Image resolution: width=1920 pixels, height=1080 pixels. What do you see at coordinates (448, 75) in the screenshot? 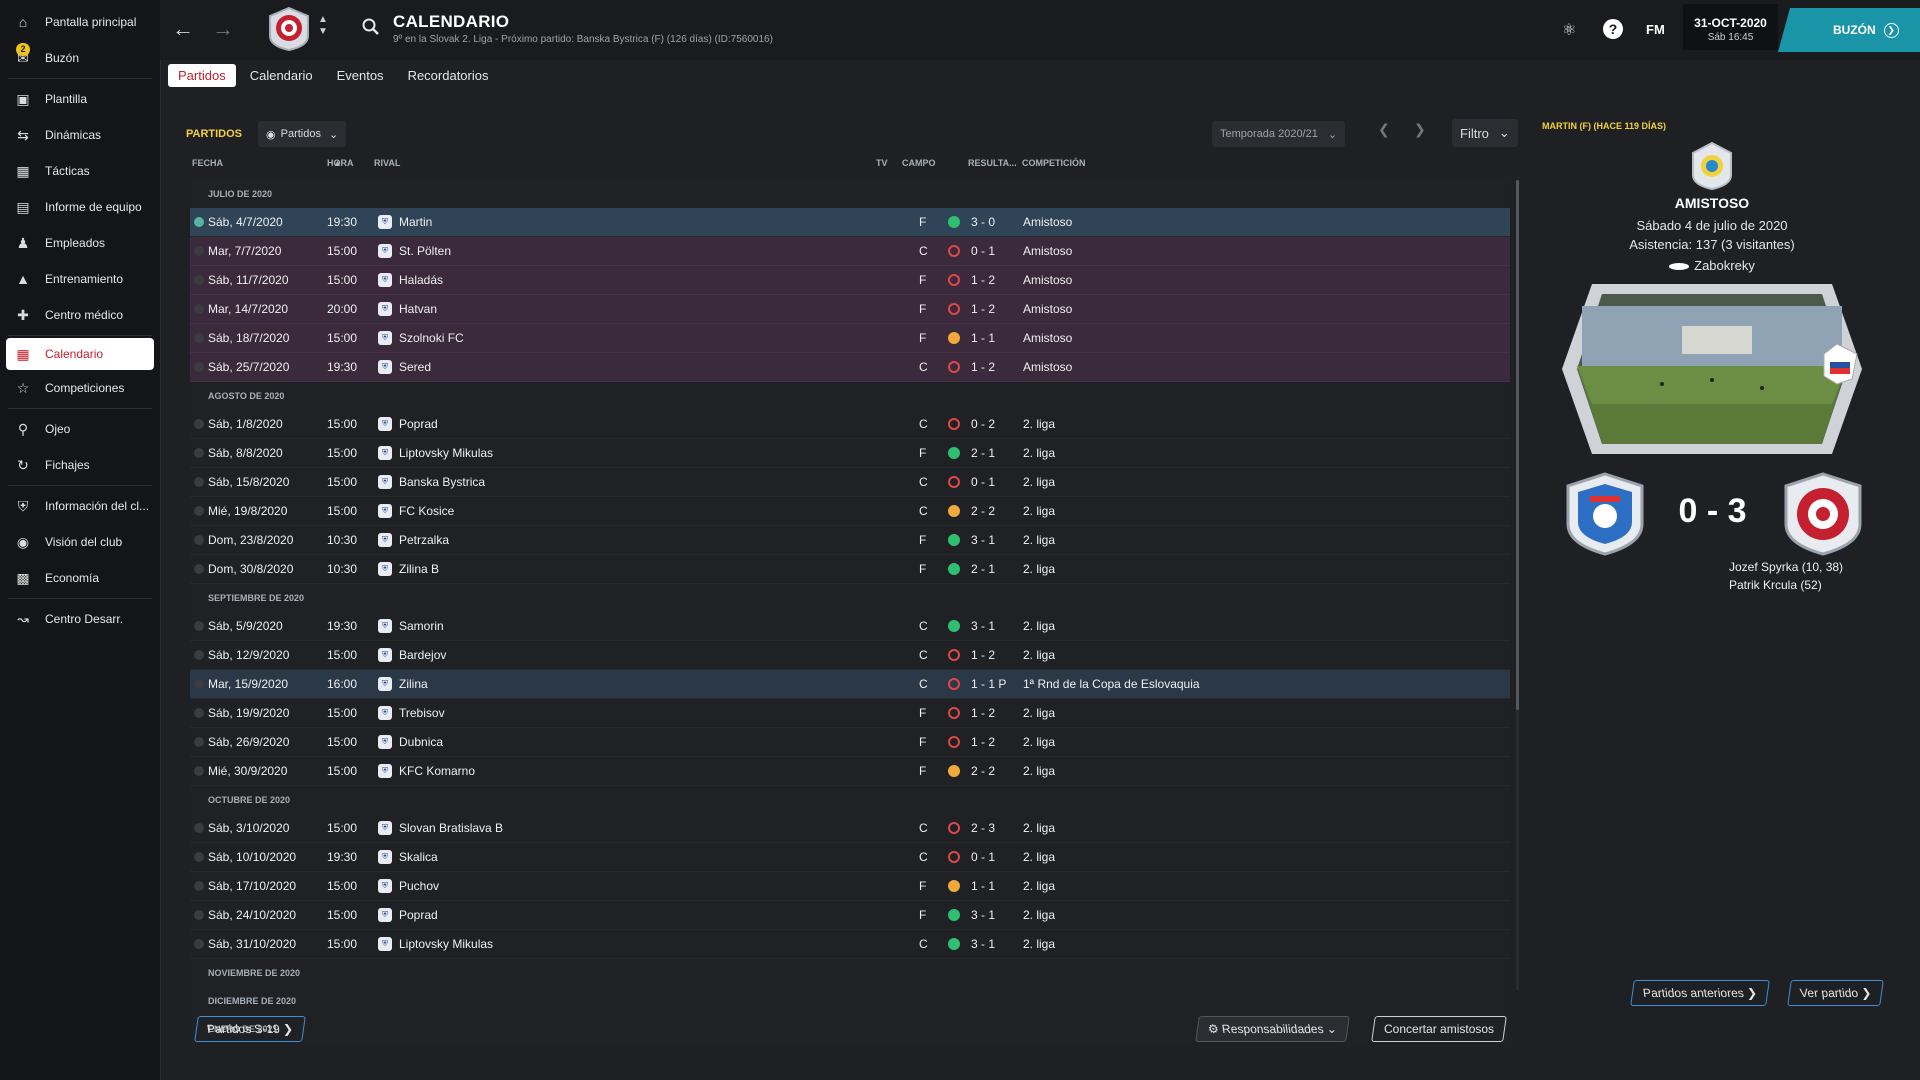
I see `tab-recordatorios: Recordatorios` at bounding box center [448, 75].